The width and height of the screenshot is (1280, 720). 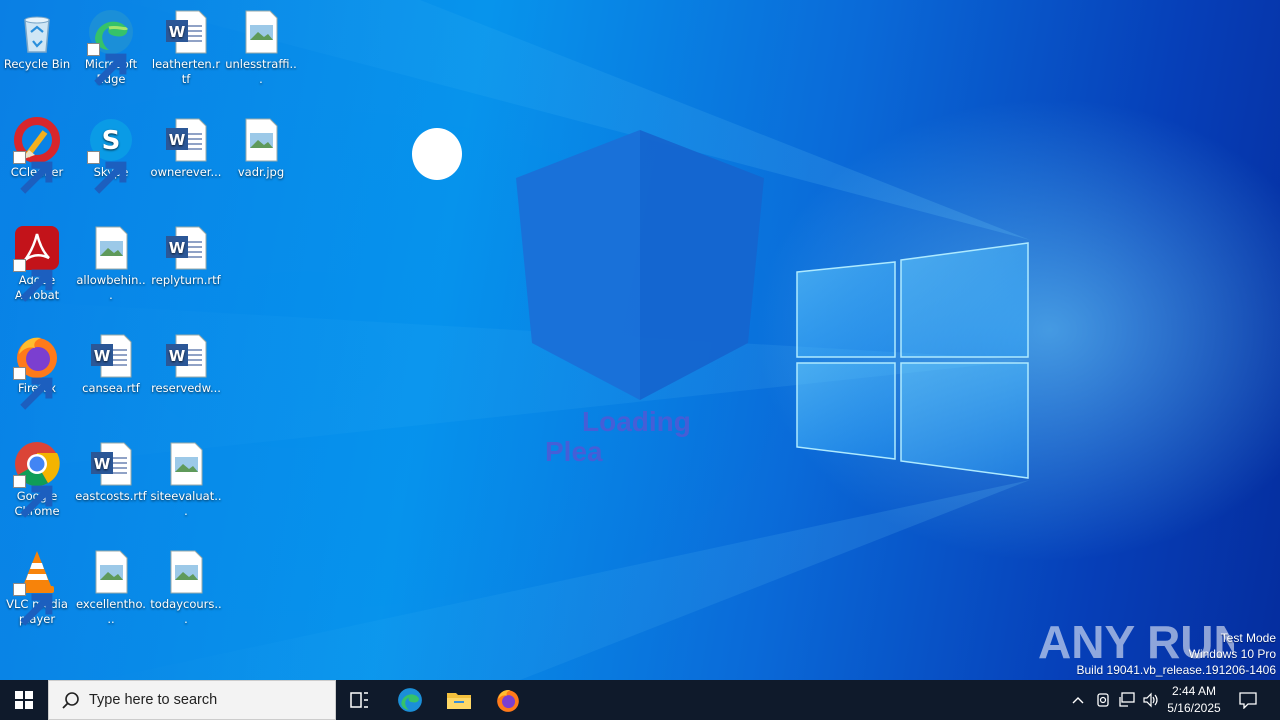 I want to click on desktop-icon-label: vadr.jpg, so click(x=261, y=172).